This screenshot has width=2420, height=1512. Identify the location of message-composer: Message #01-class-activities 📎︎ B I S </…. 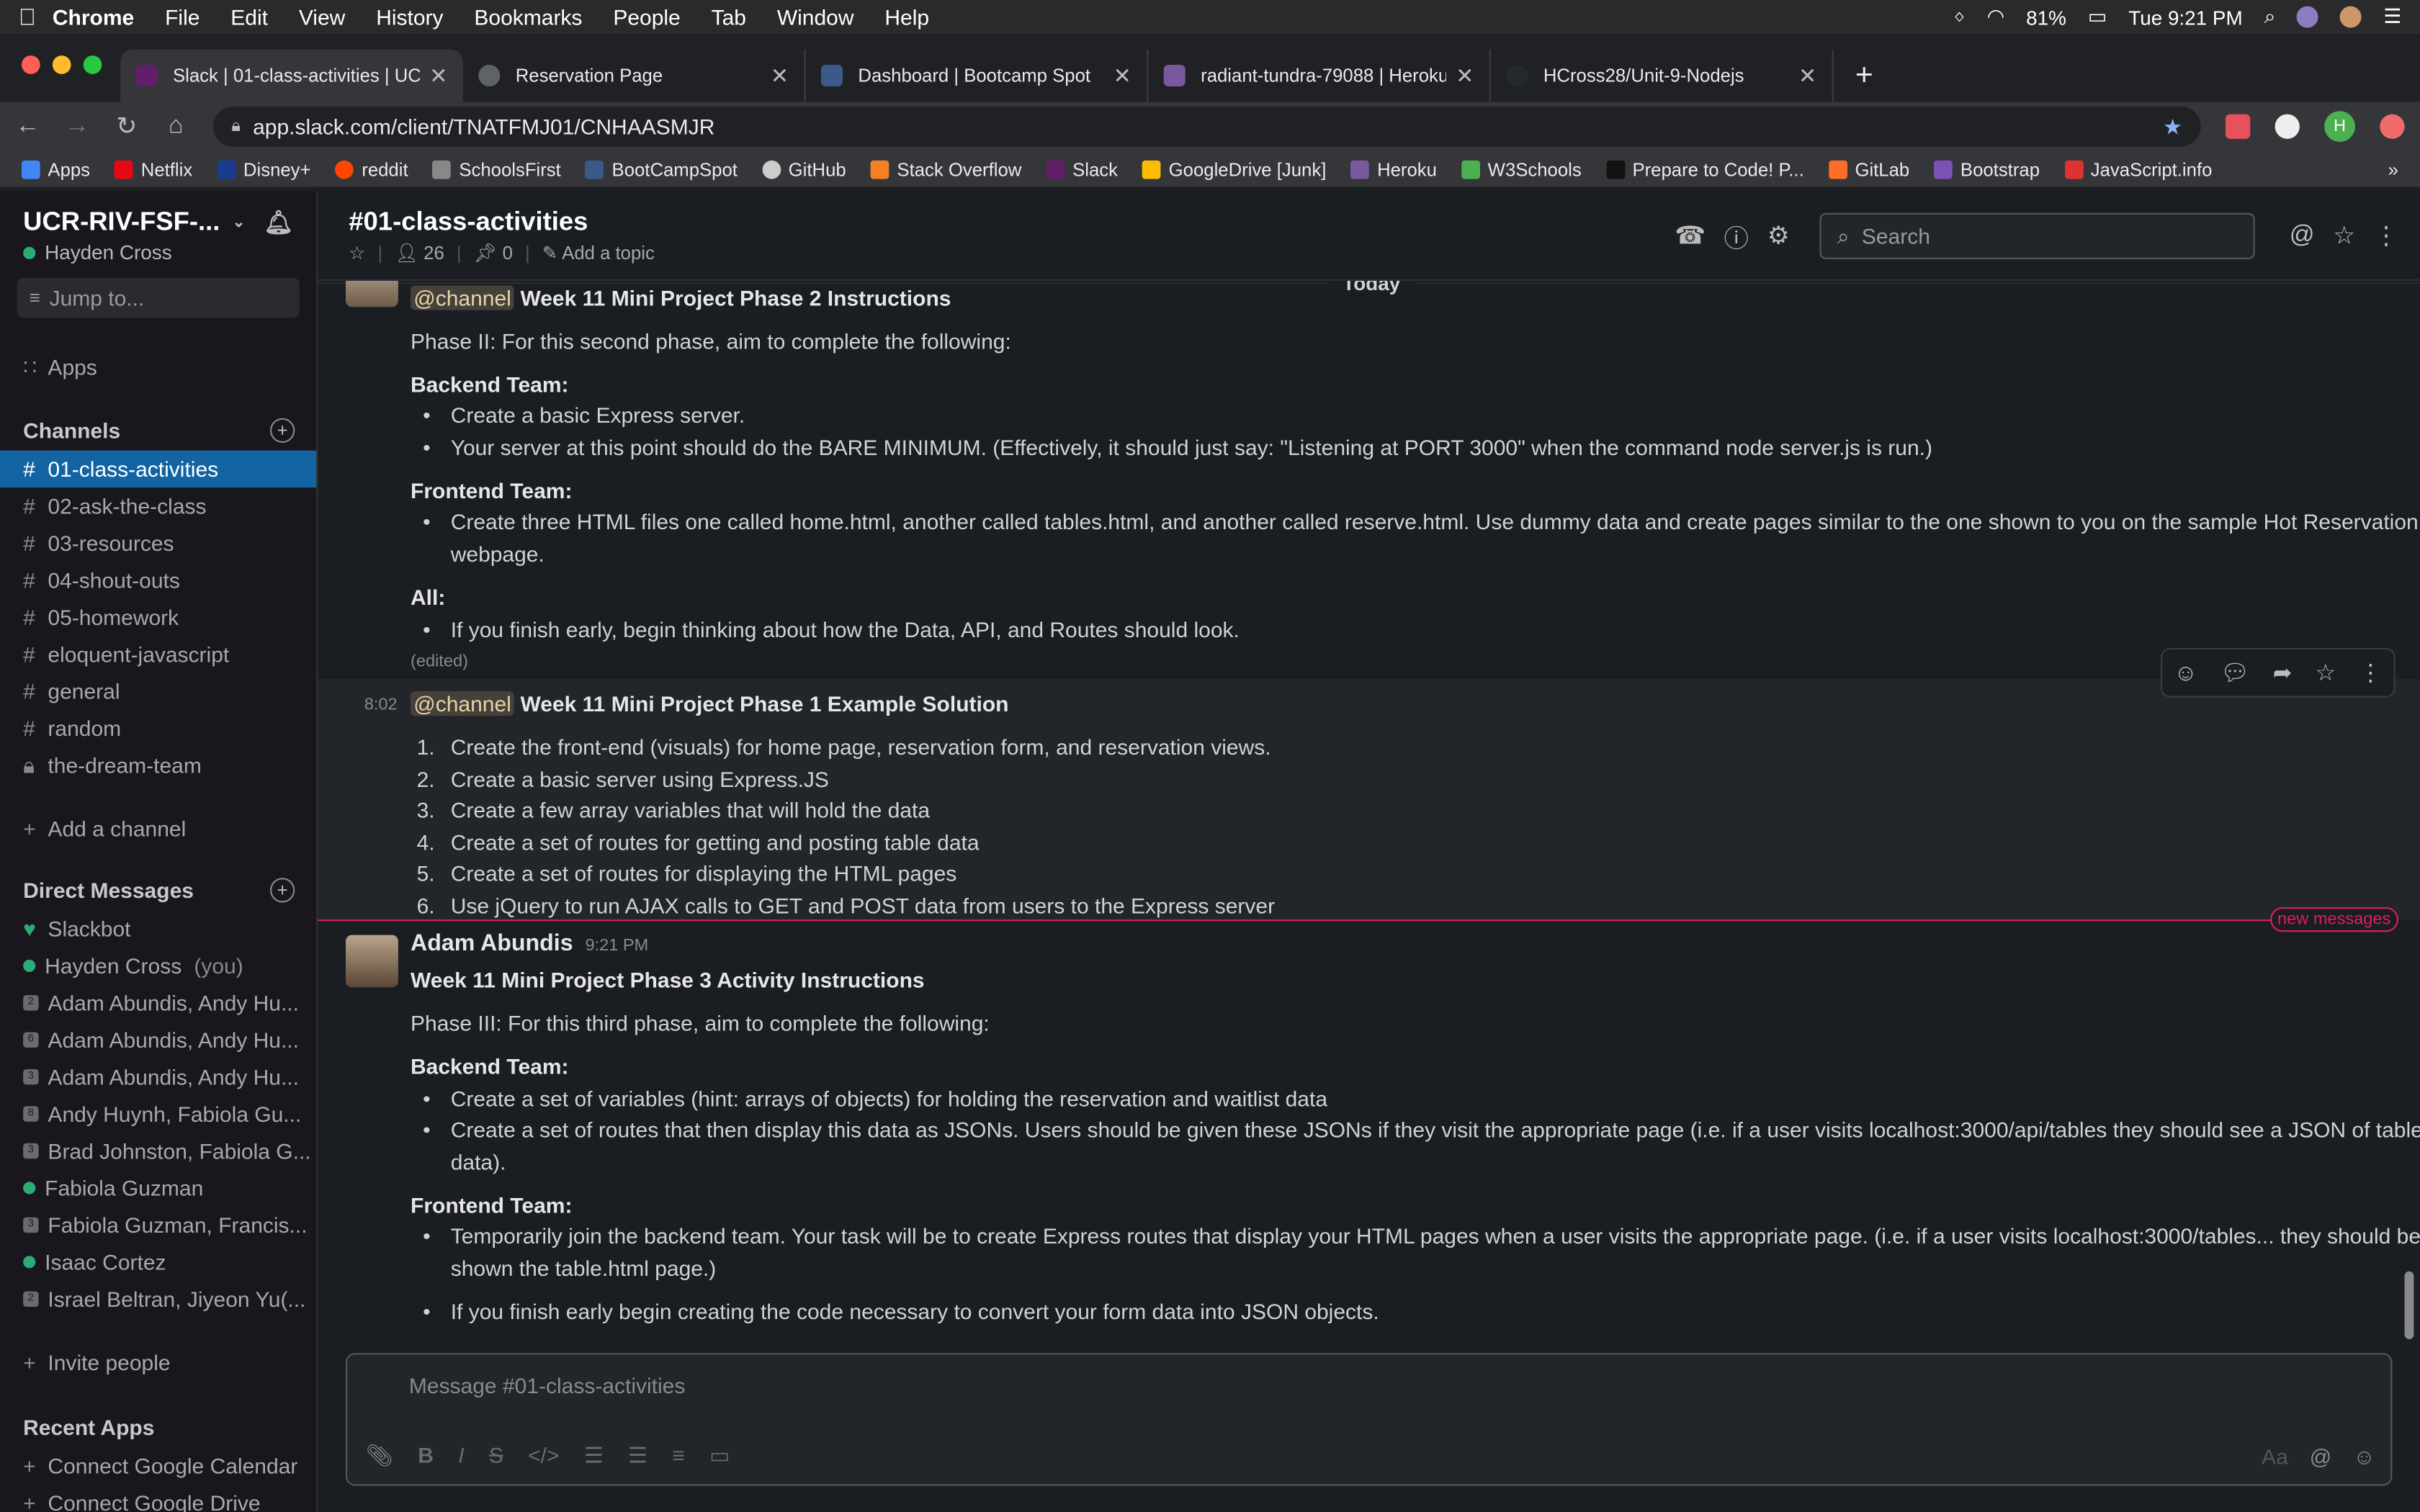
(1369, 1419).